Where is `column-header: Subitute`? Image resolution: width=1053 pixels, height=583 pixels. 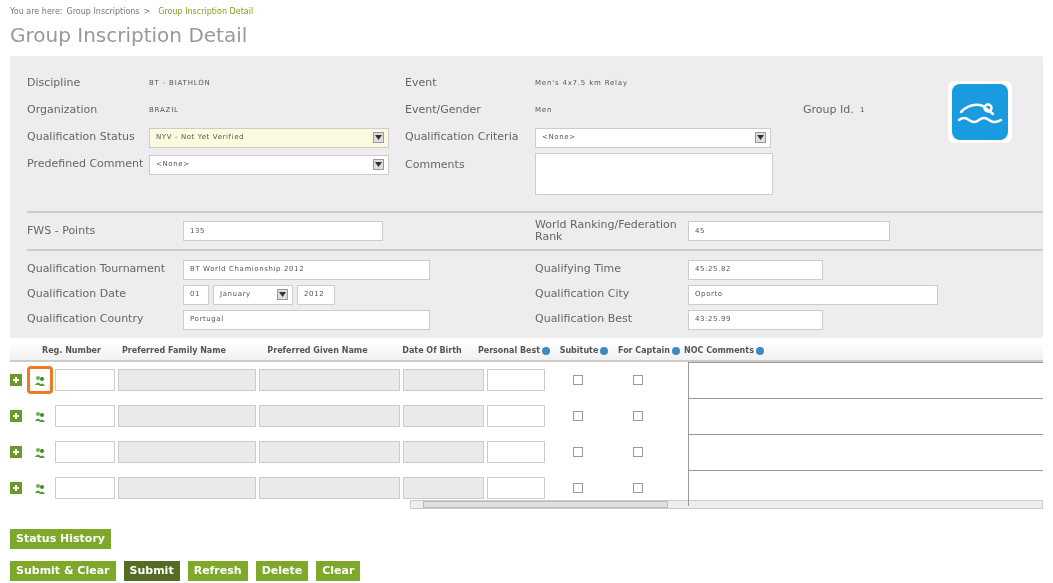 column-header: Subitute is located at coordinates (584, 351).